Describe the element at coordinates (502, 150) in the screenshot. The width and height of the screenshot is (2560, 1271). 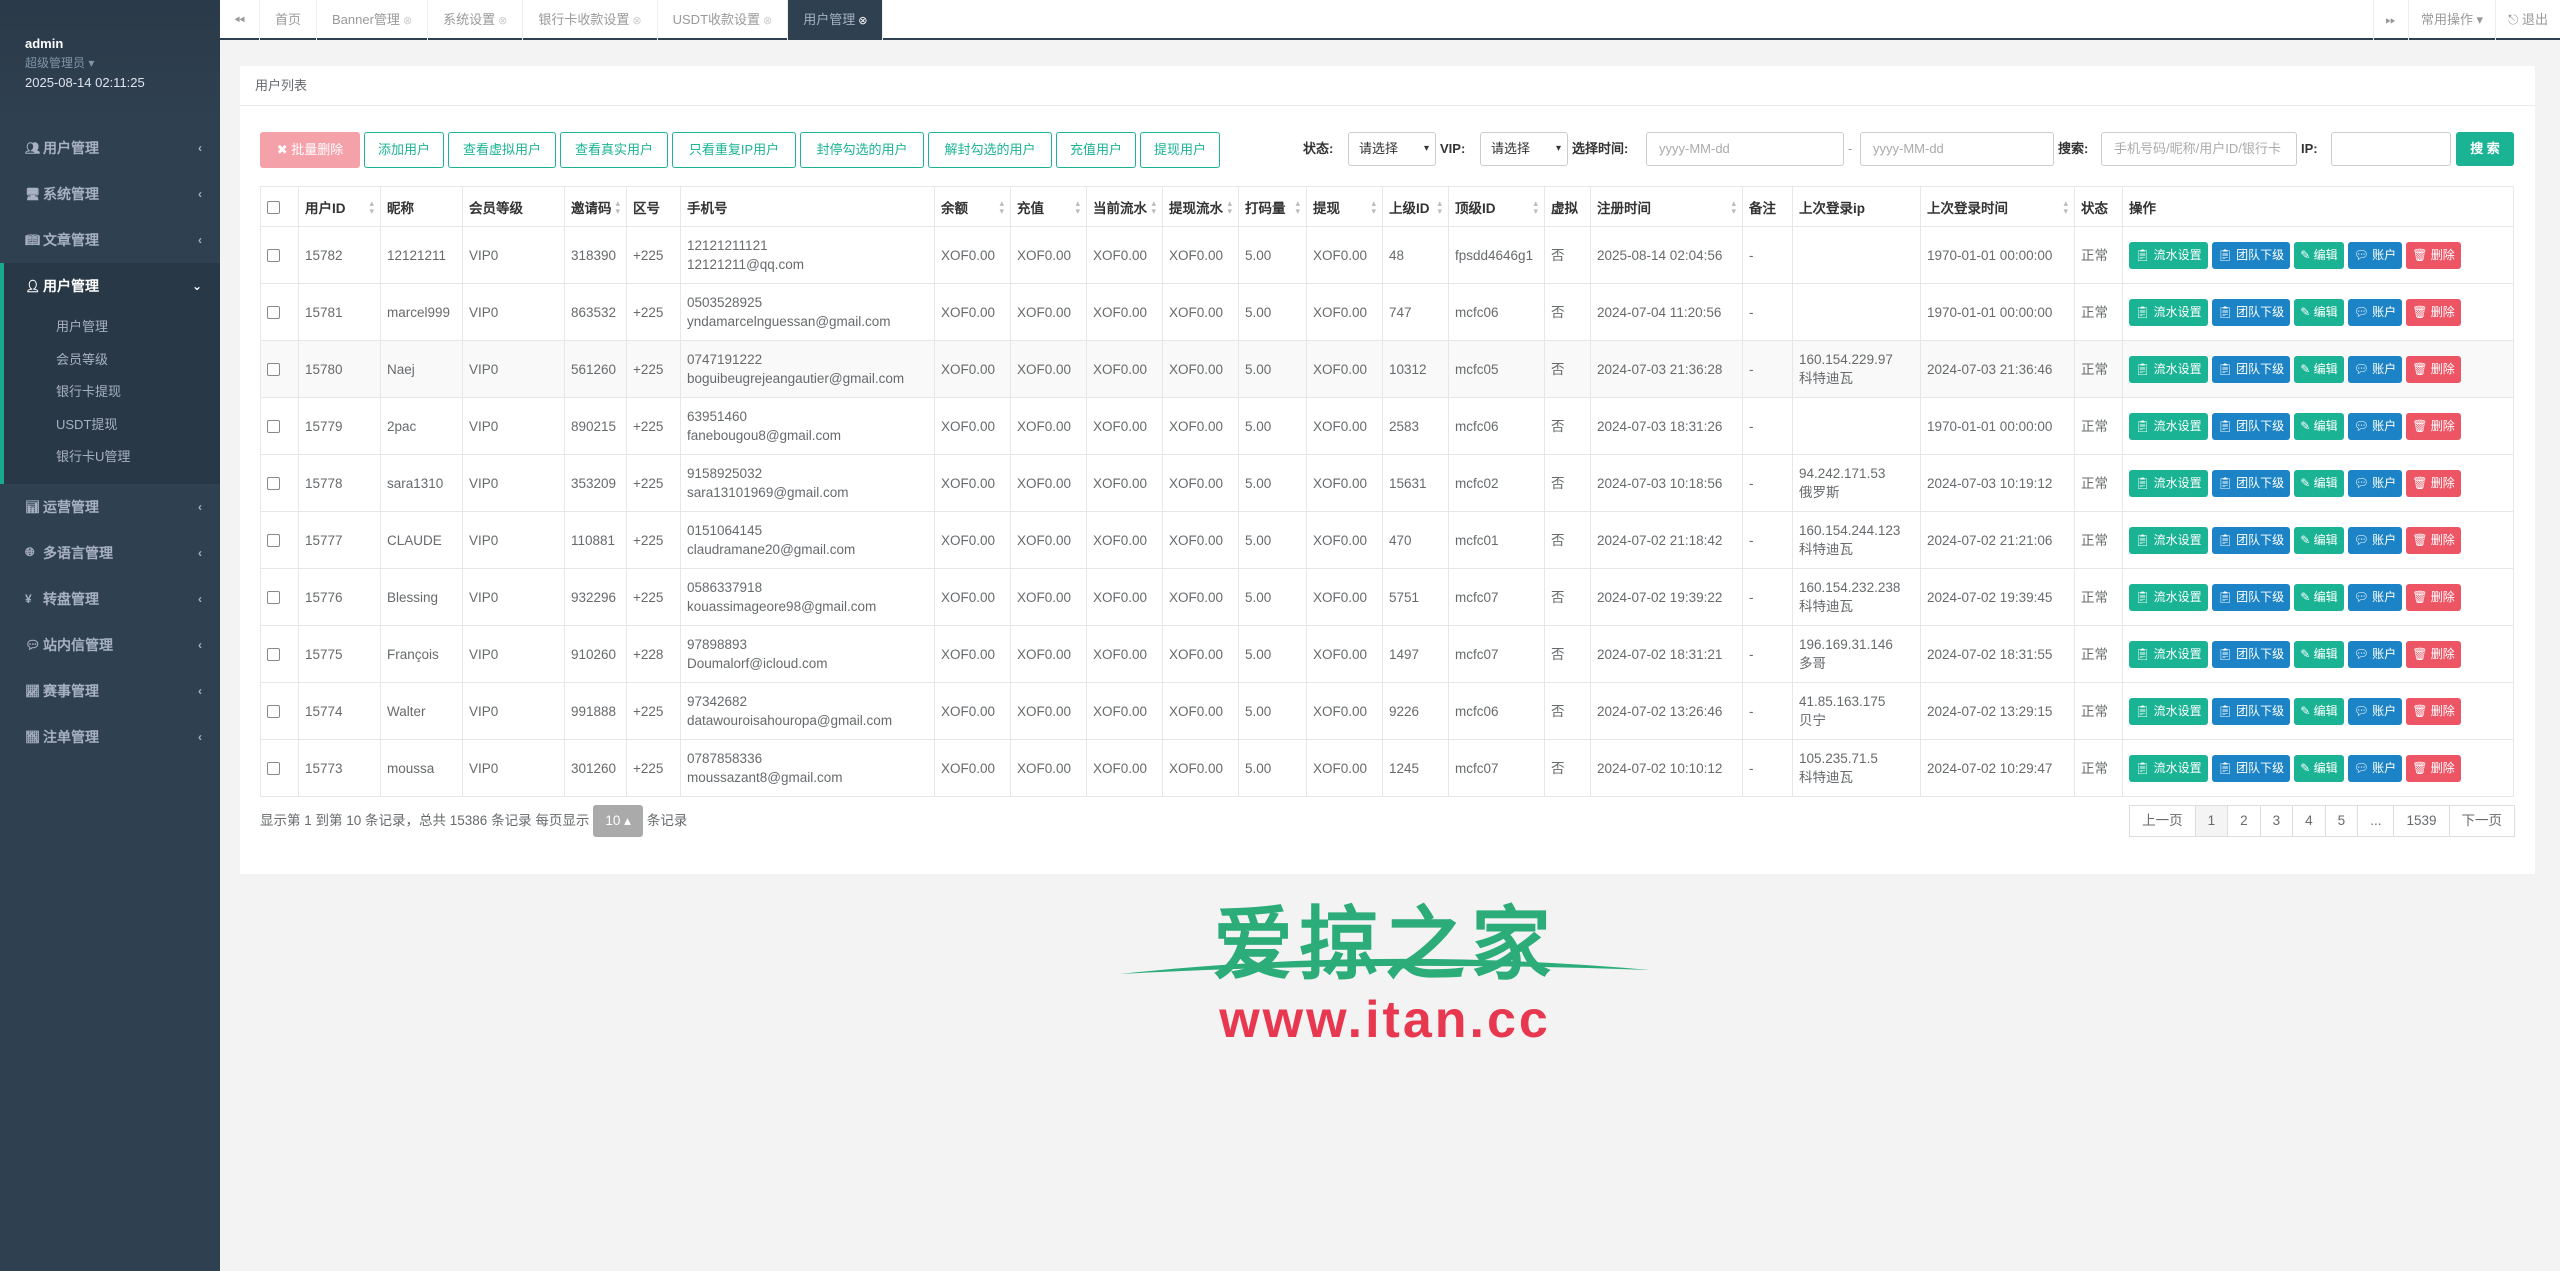
I see `view-virtual-users-button: 查看虚拟用户` at that location.